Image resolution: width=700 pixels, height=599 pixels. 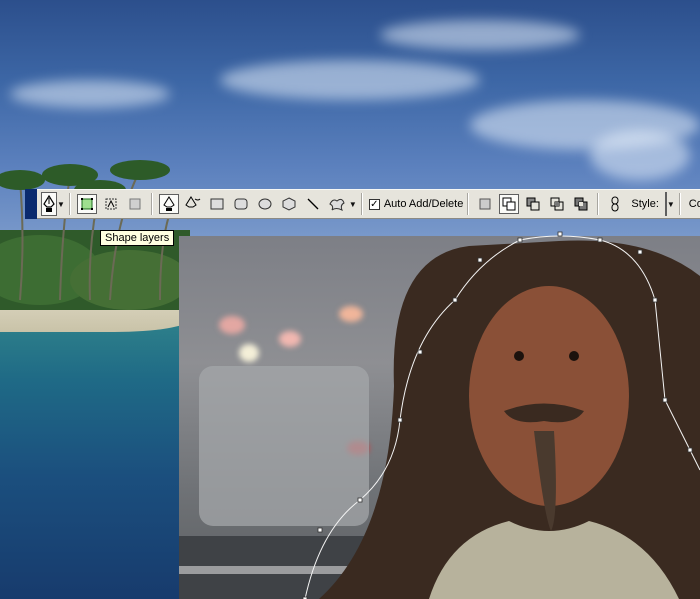 I want to click on shape-layers-icon, so click(x=86, y=204).